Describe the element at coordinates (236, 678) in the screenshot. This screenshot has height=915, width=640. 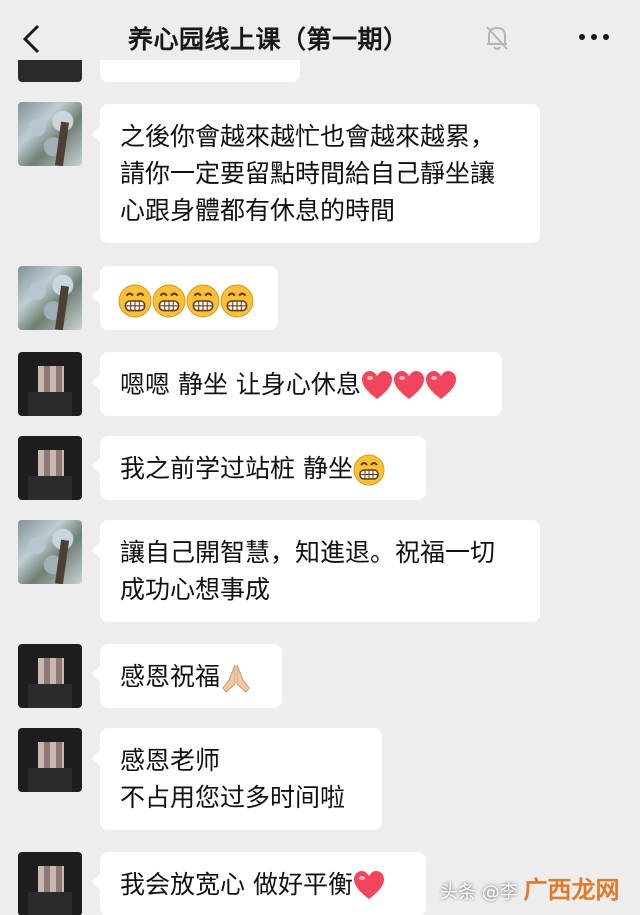
I see `pray-emoji` at that location.